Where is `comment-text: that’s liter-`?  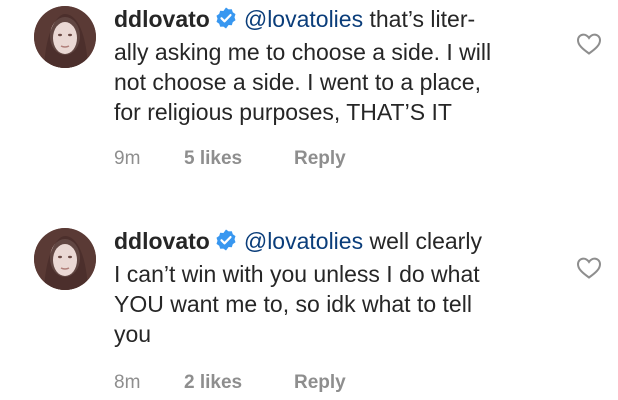 comment-text: that’s liter- is located at coordinates (419, 19).